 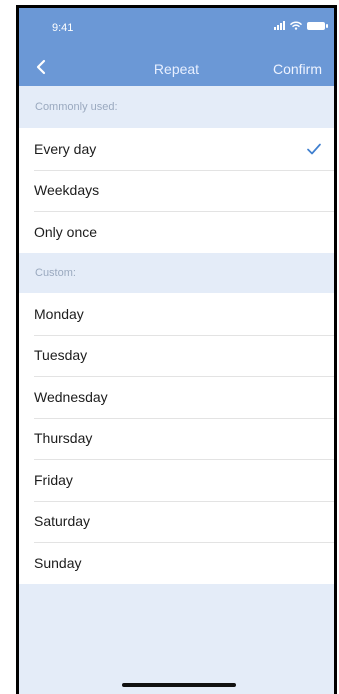 I want to click on day-label: Tuesday, so click(x=61, y=355).